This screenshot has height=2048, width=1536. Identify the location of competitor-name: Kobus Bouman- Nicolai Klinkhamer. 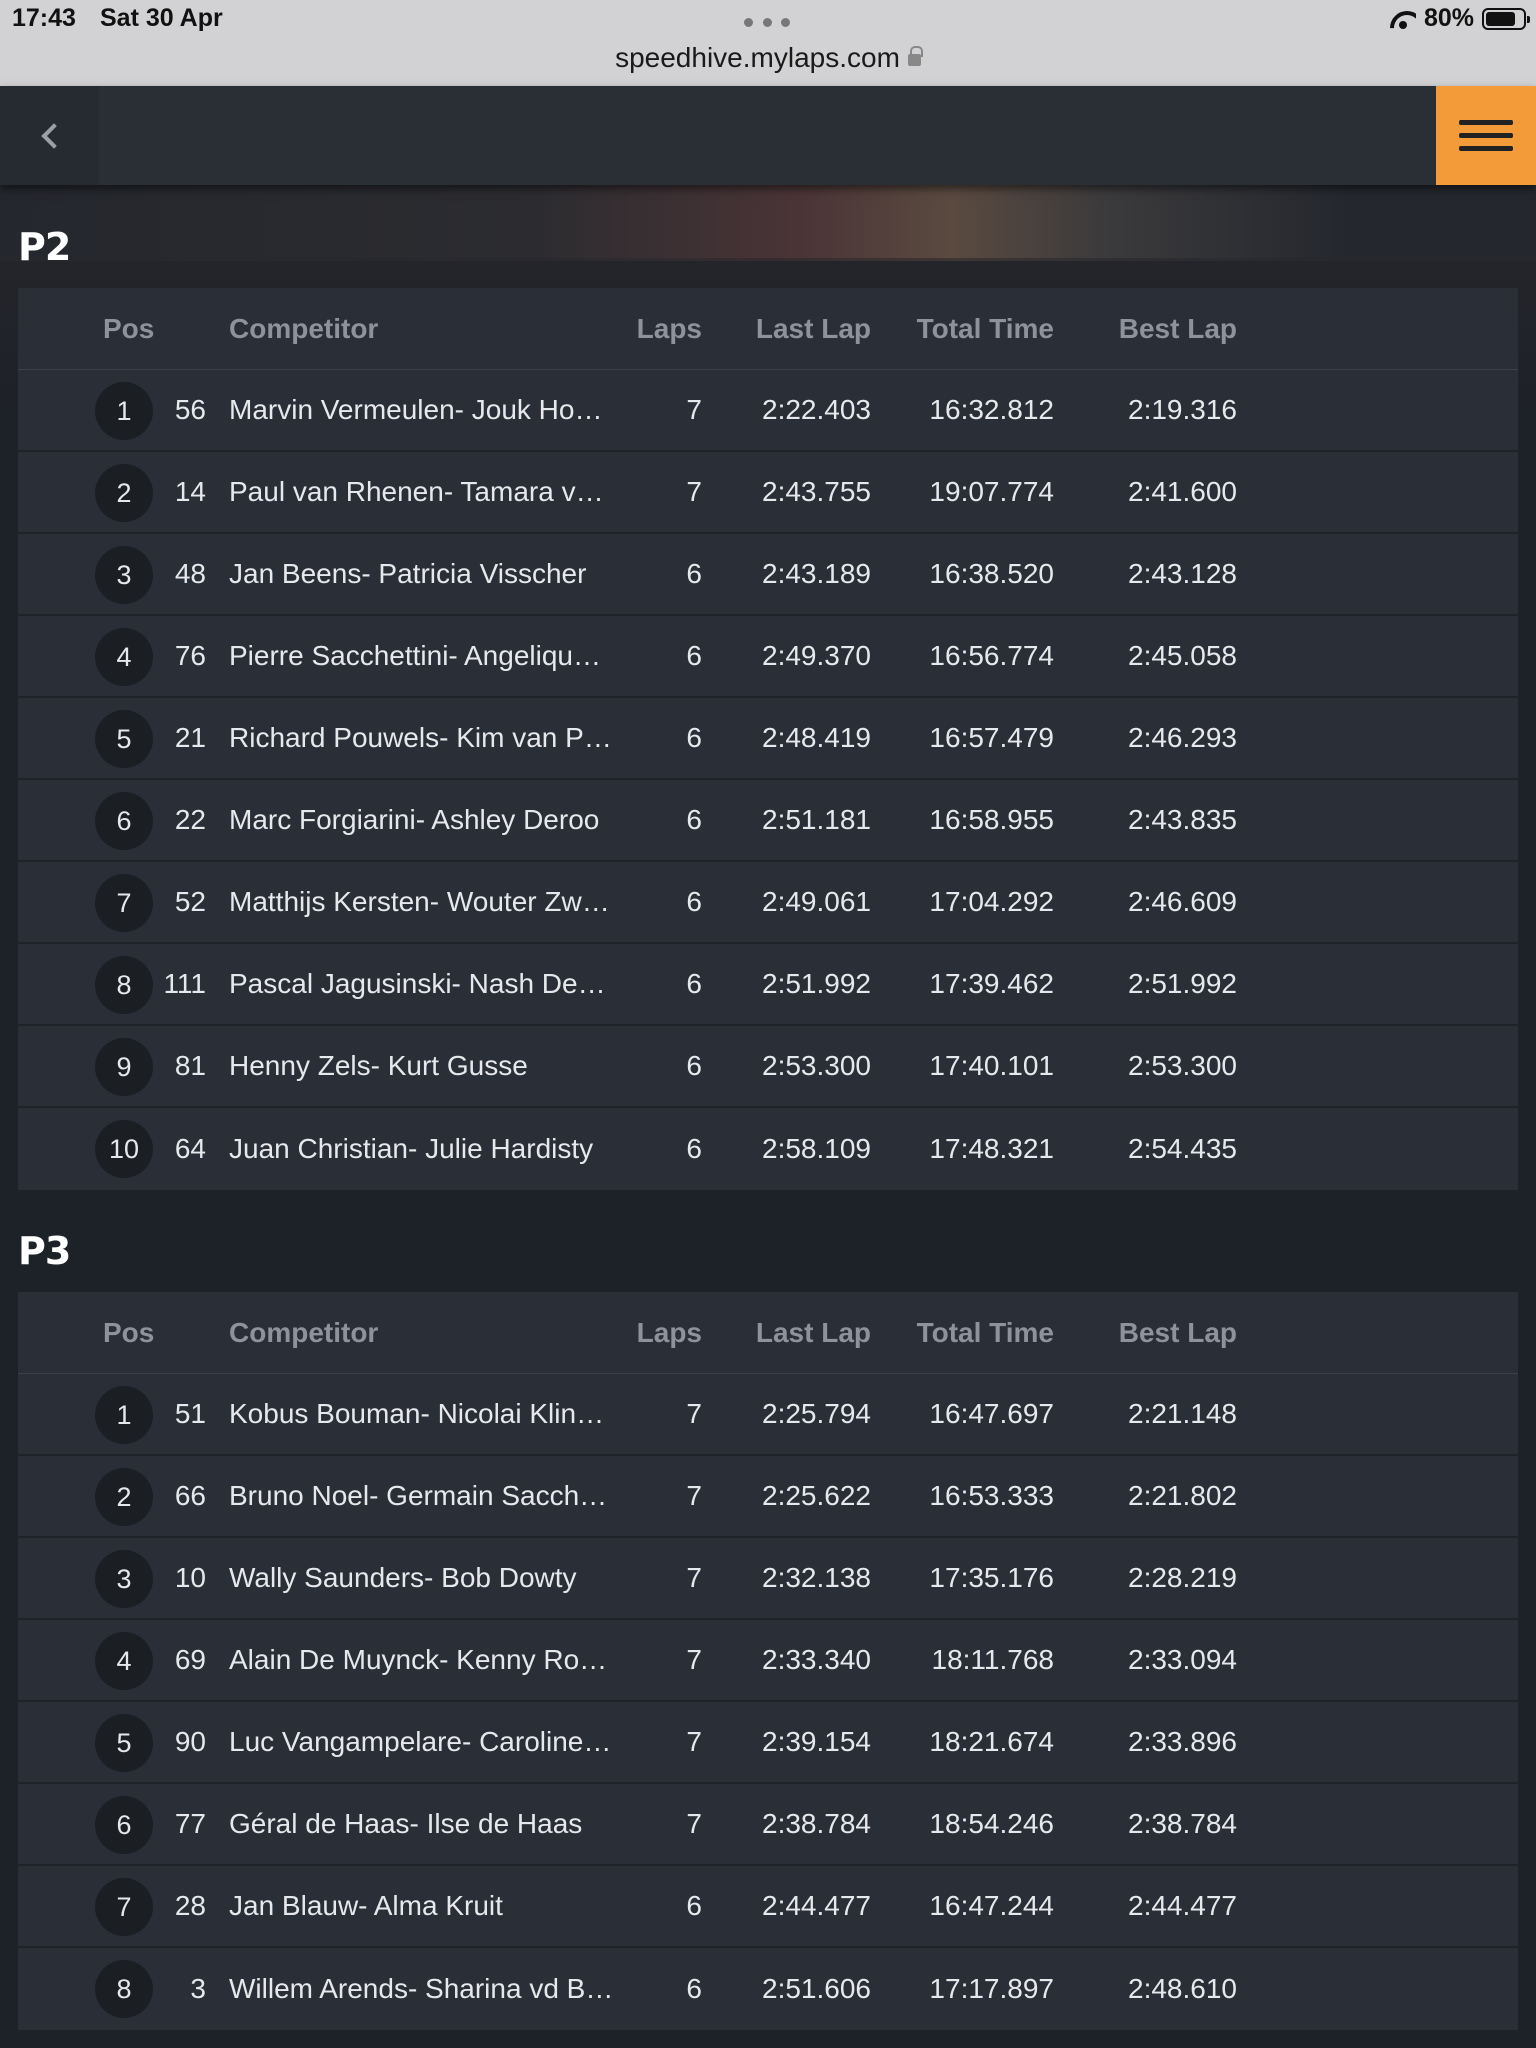
(421, 1413).